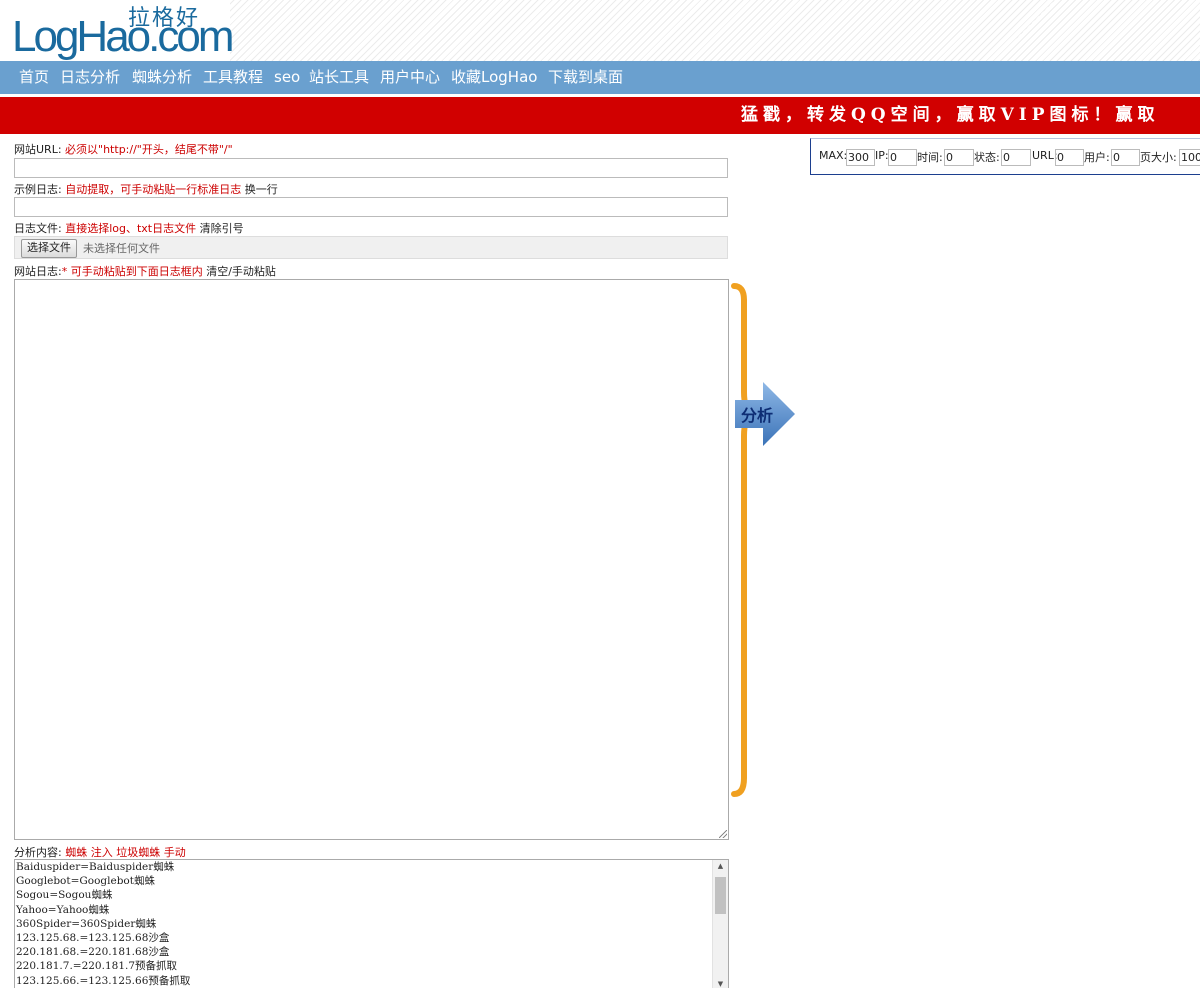  What do you see at coordinates (63, 909) in the screenshot?
I see `content-line: Yahoo=Yahoo蜘蛛` at bounding box center [63, 909].